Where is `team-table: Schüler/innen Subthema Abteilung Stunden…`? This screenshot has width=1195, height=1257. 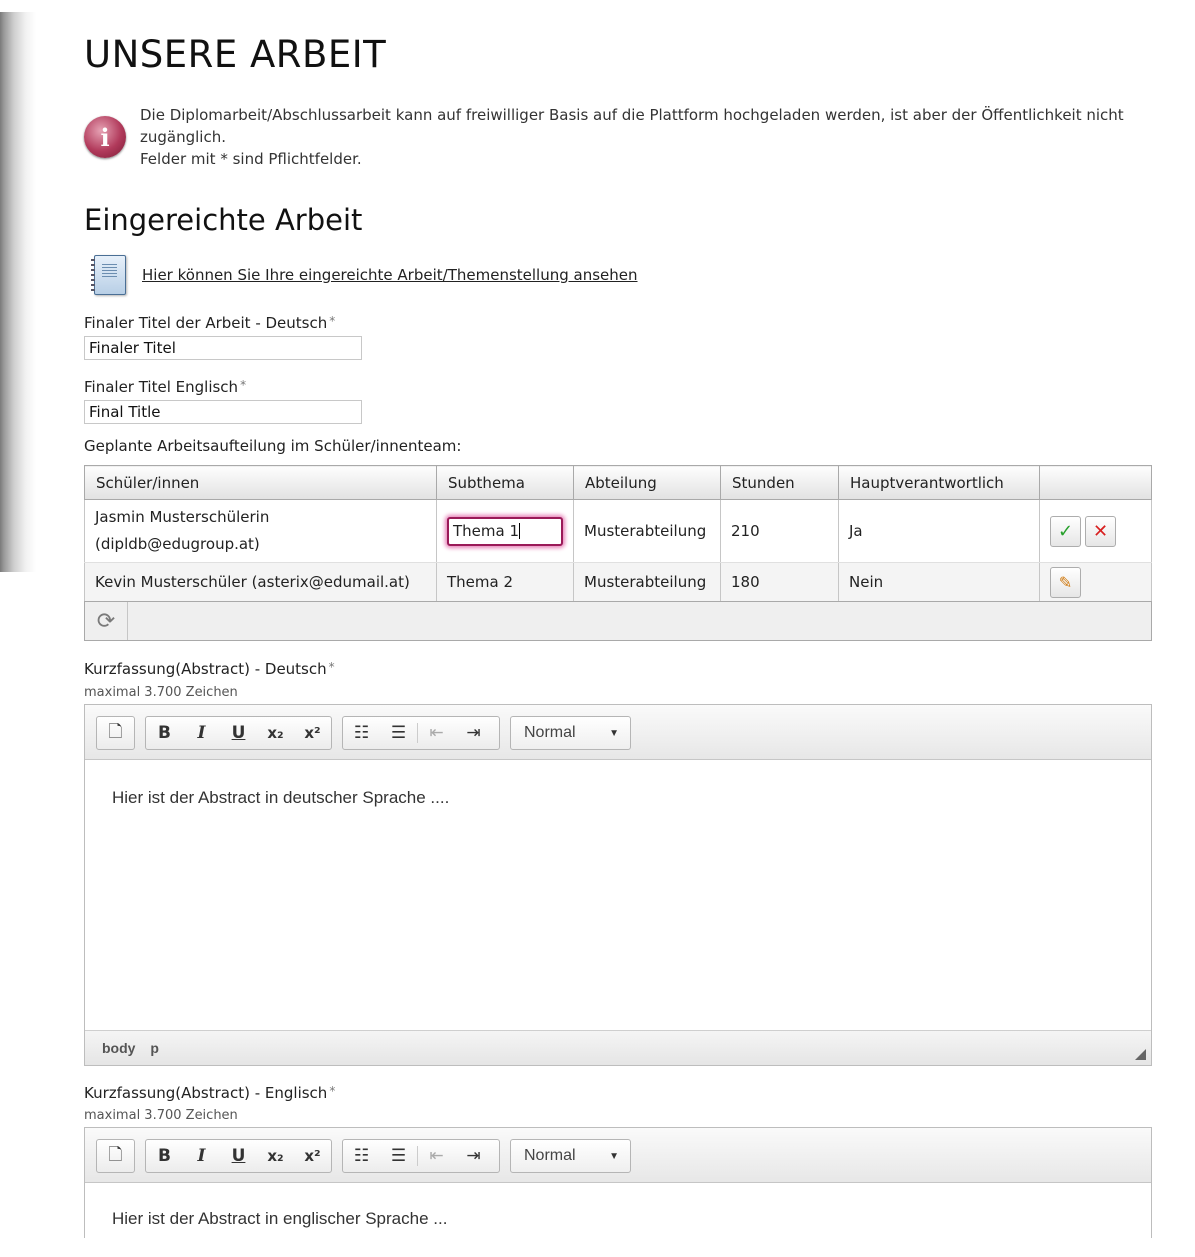
team-table: Schüler/innen Subthema Abteilung Stunden… is located at coordinates (618, 553).